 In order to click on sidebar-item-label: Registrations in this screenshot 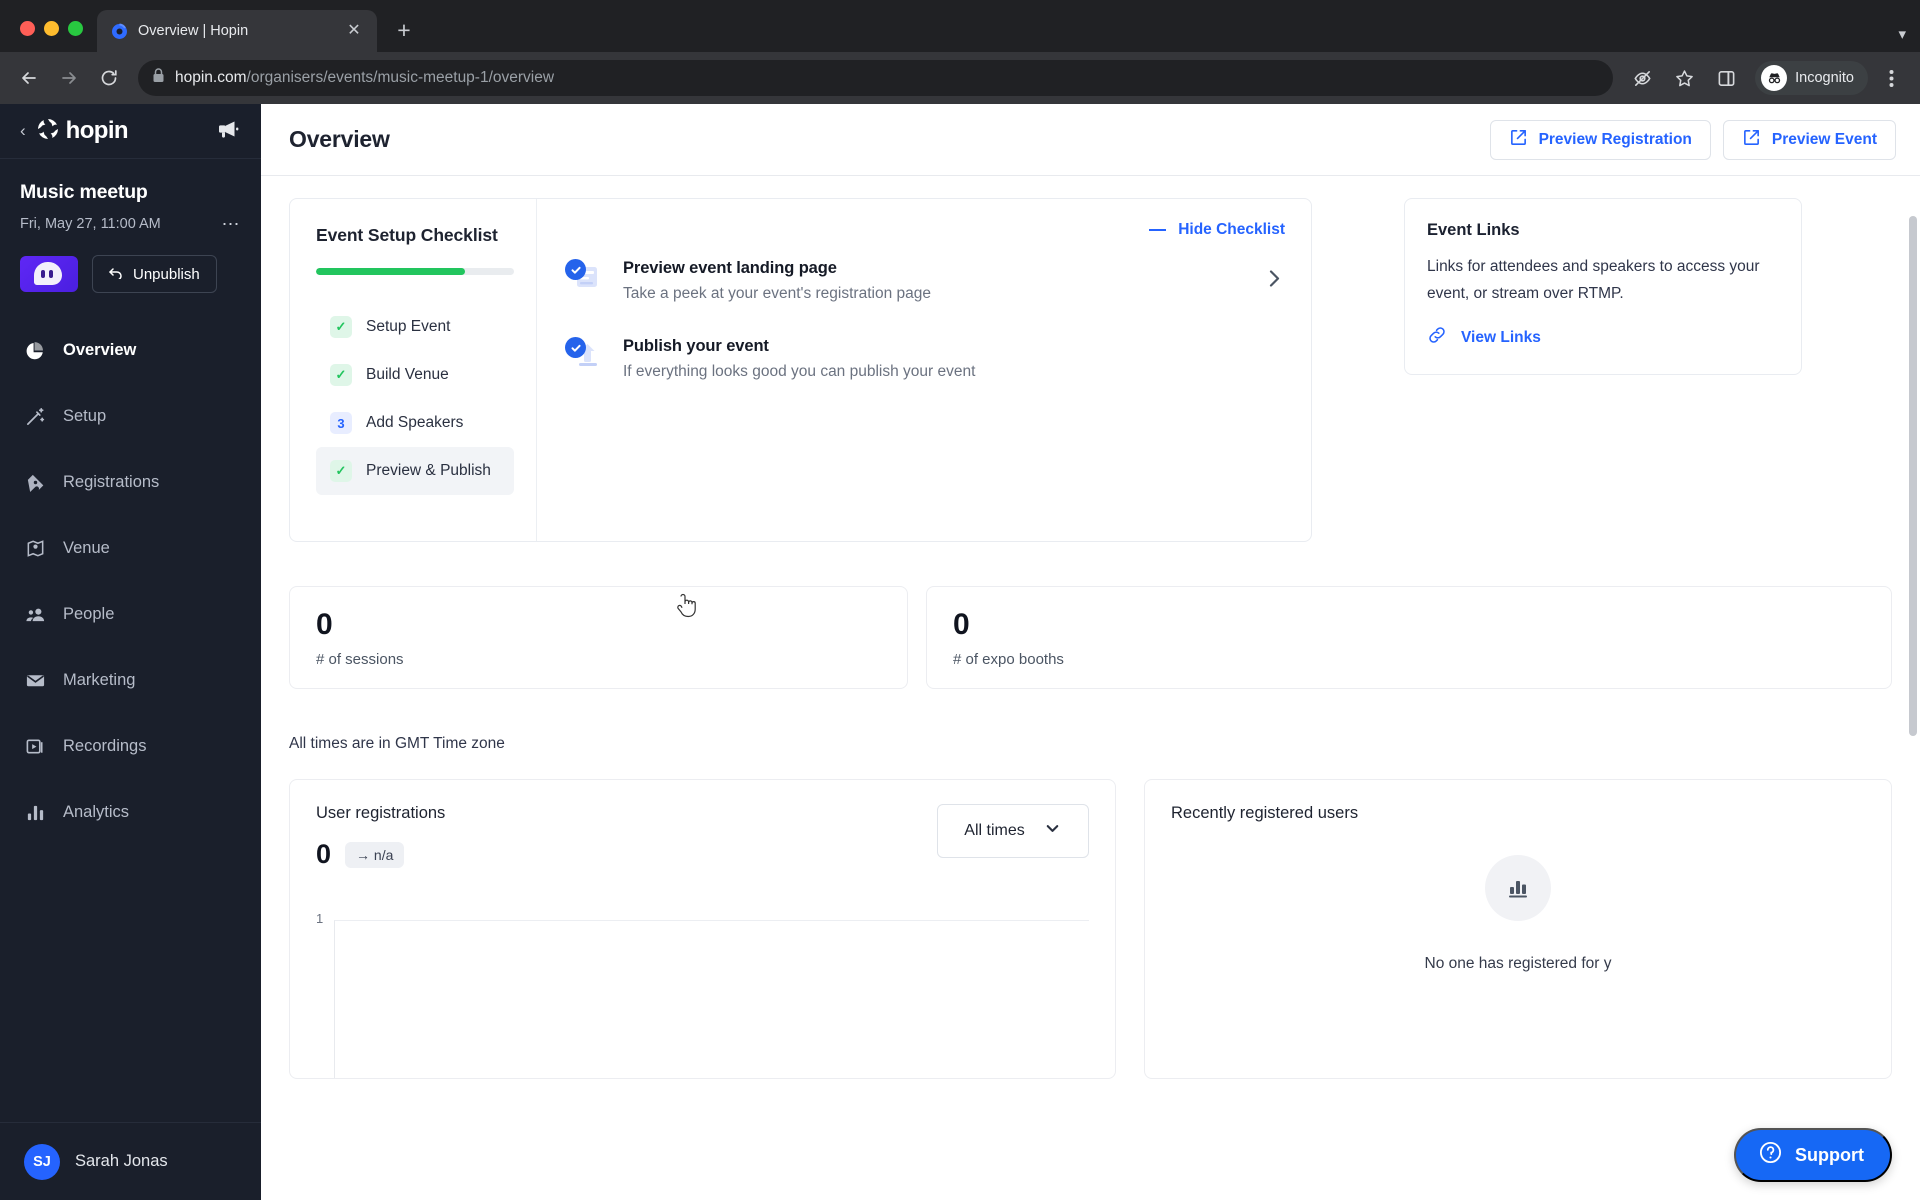, I will do `click(111, 481)`.